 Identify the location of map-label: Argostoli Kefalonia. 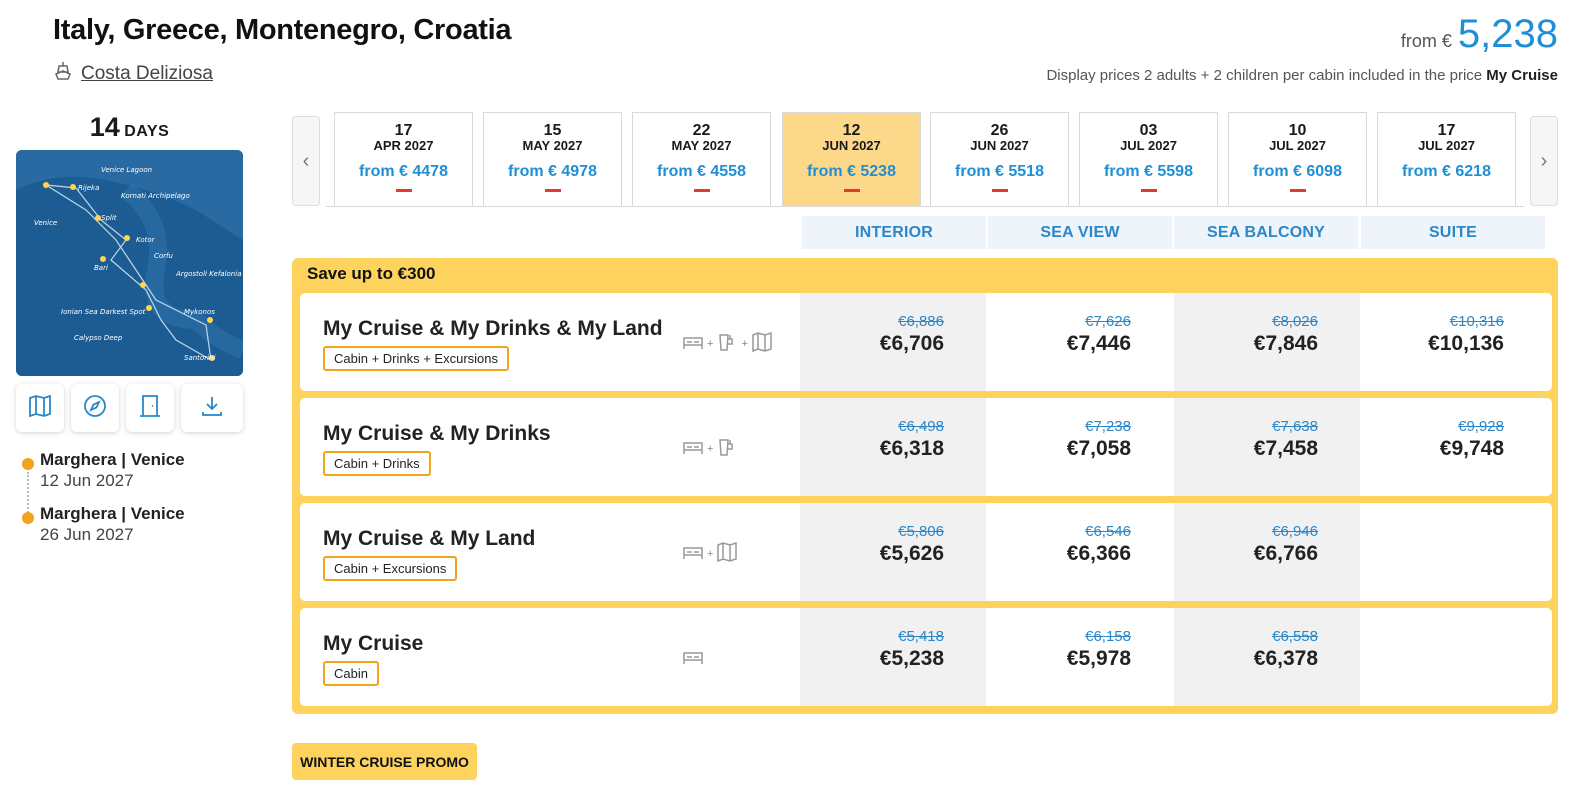
(208, 274).